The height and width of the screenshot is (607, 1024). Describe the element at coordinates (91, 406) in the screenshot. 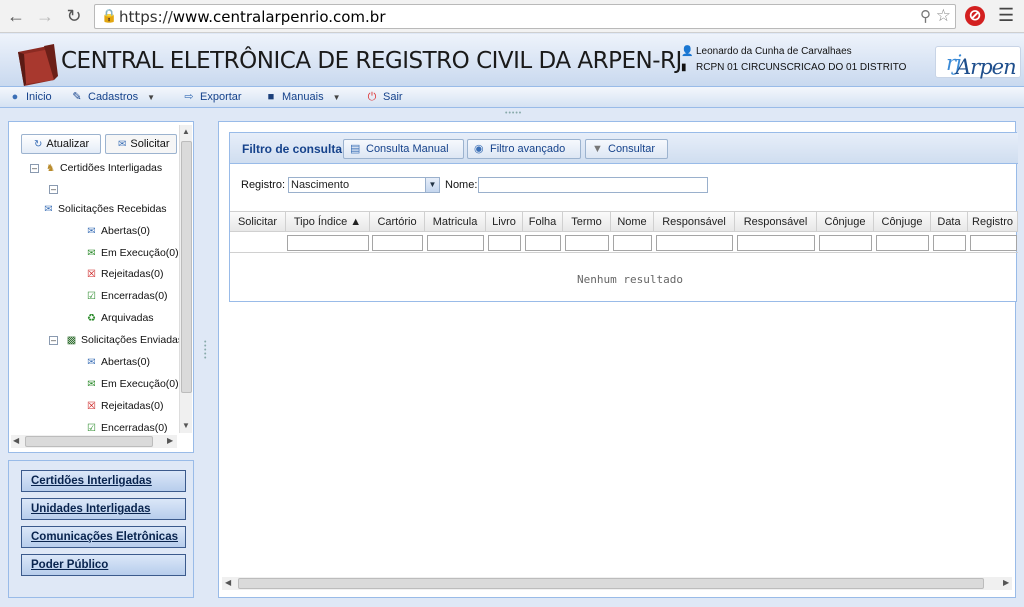

I see `mail-rejected-icon: ☒` at that location.